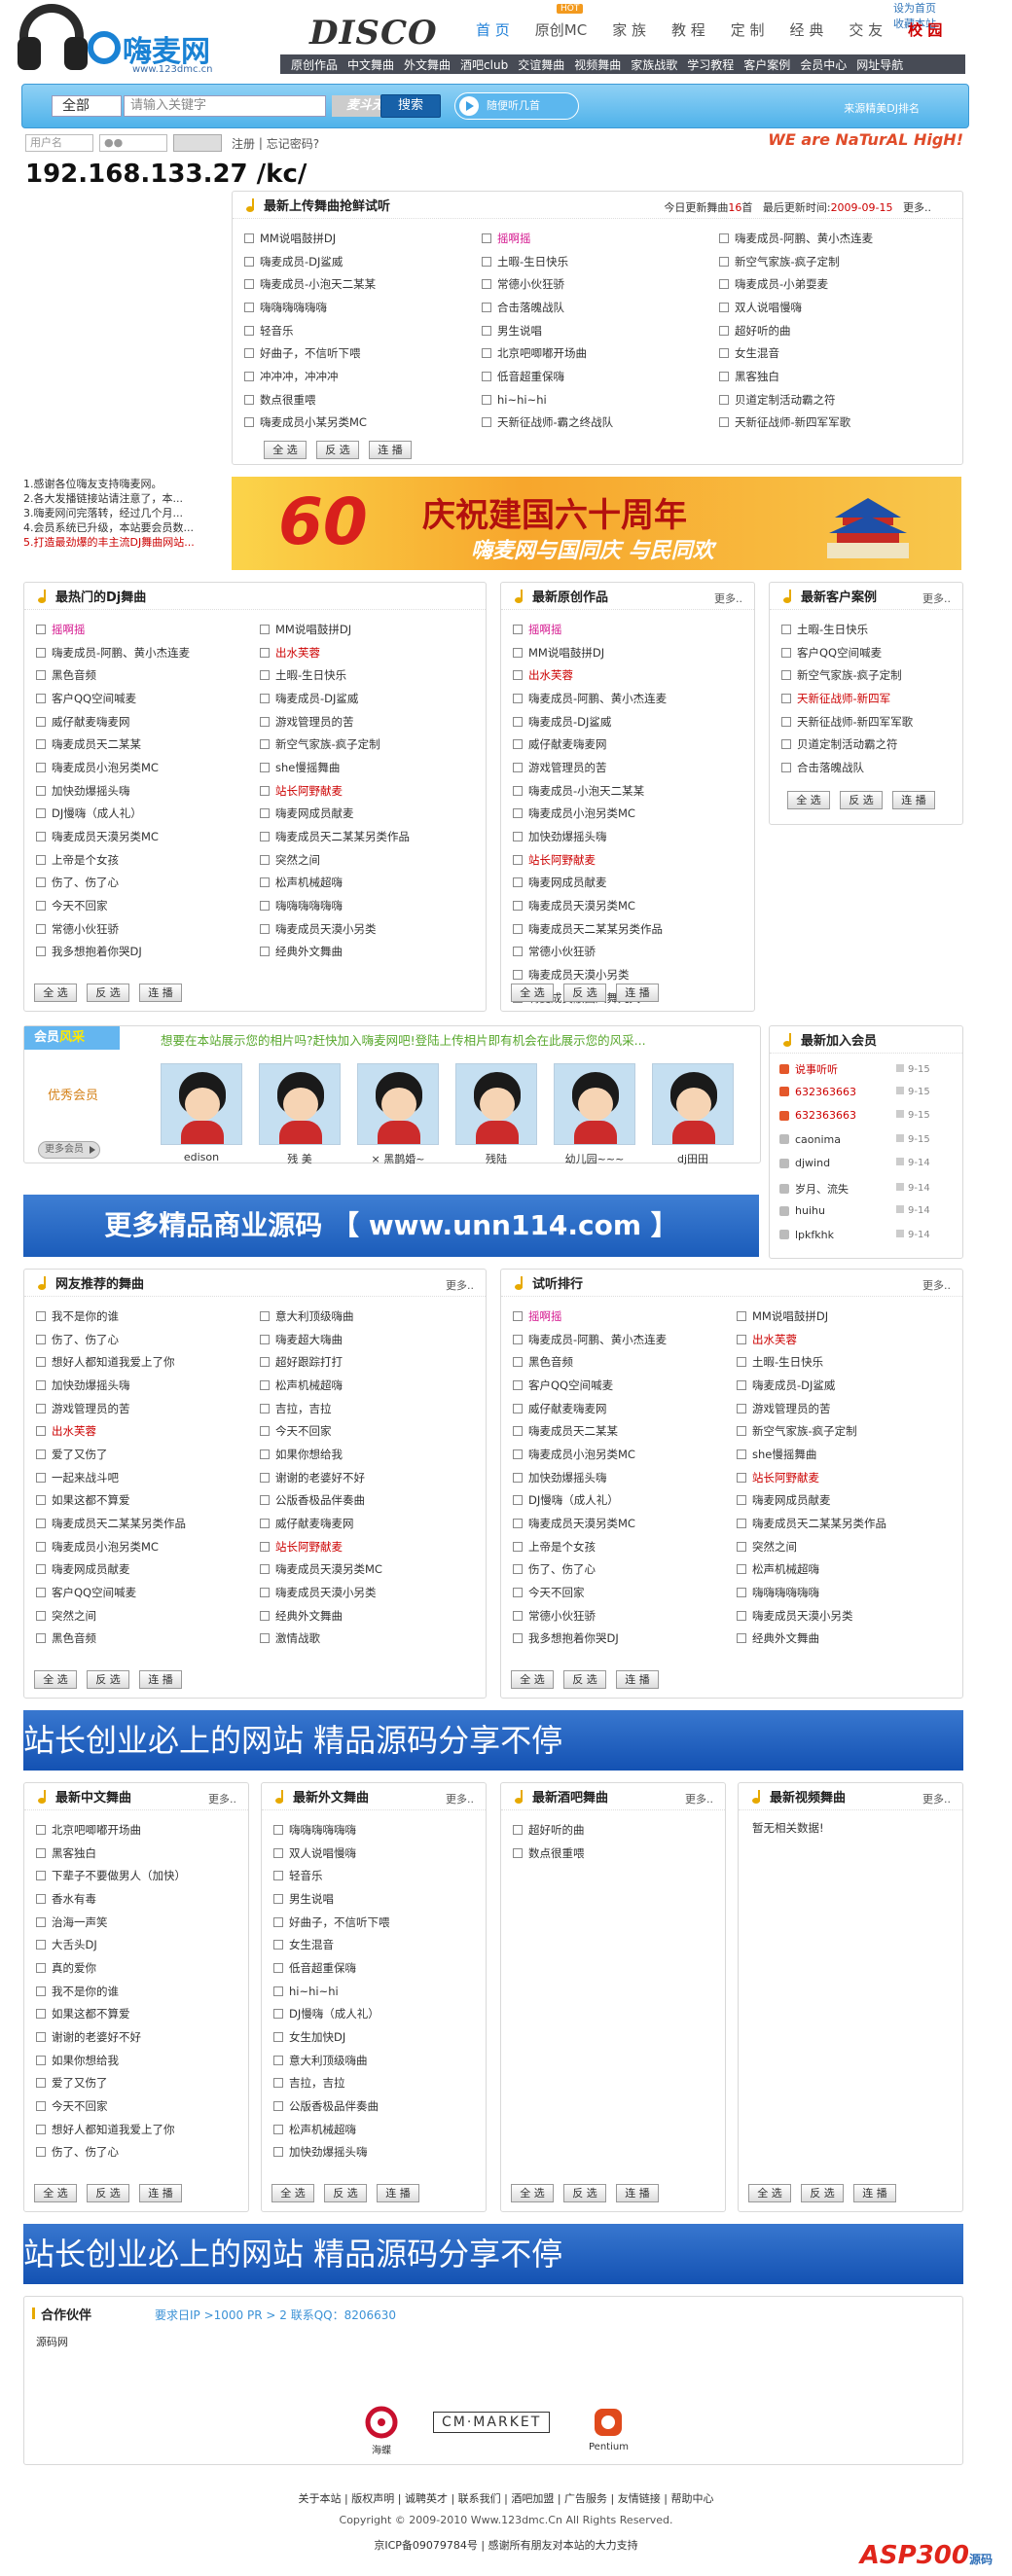 Image resolution: width=1012 pixels, height=2576 pixels. I want to click on song-item: 合击落魄战队, so click(600, 307).